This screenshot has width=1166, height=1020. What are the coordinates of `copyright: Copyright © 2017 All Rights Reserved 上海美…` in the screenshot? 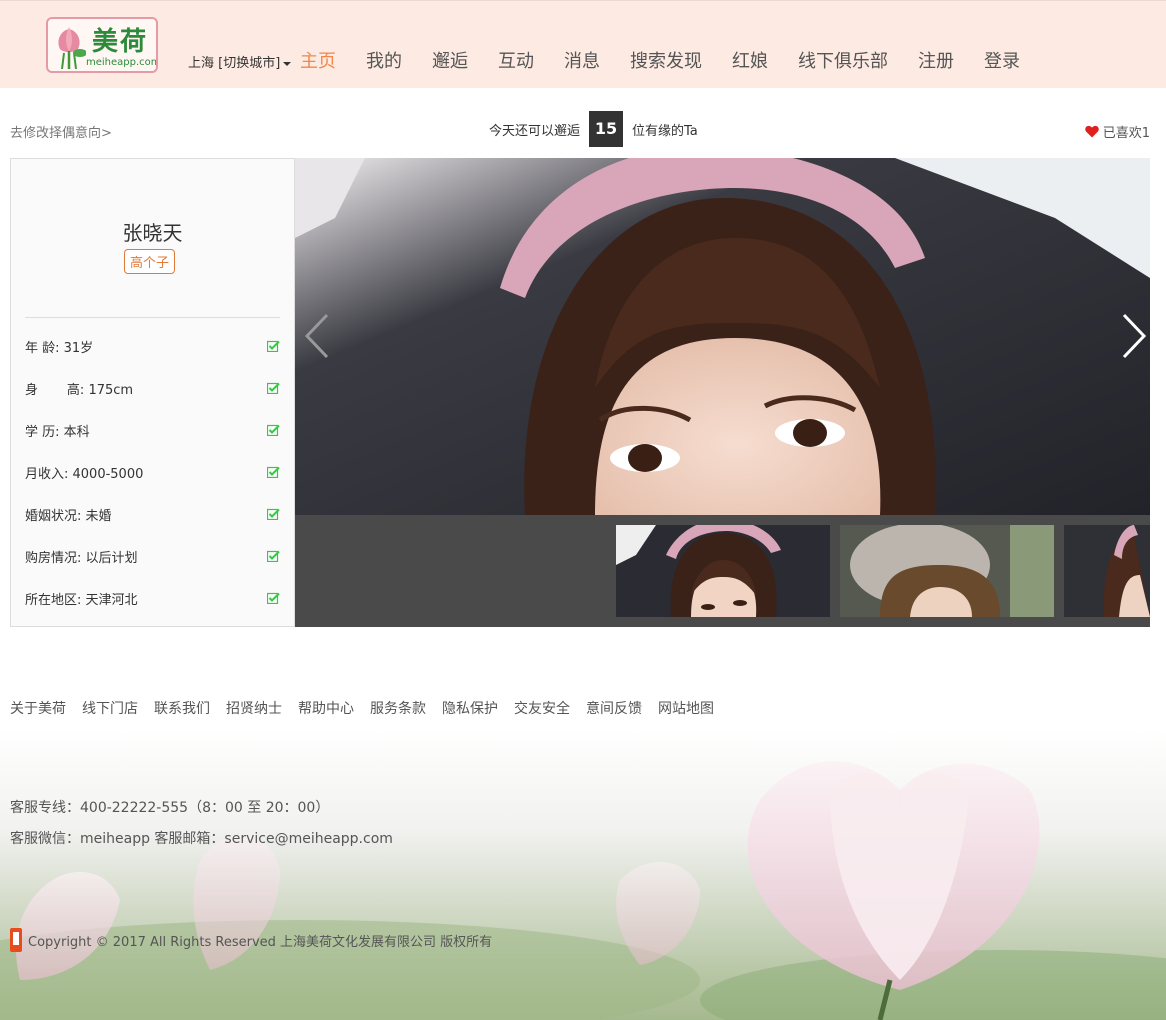 It's located at (251, 940).